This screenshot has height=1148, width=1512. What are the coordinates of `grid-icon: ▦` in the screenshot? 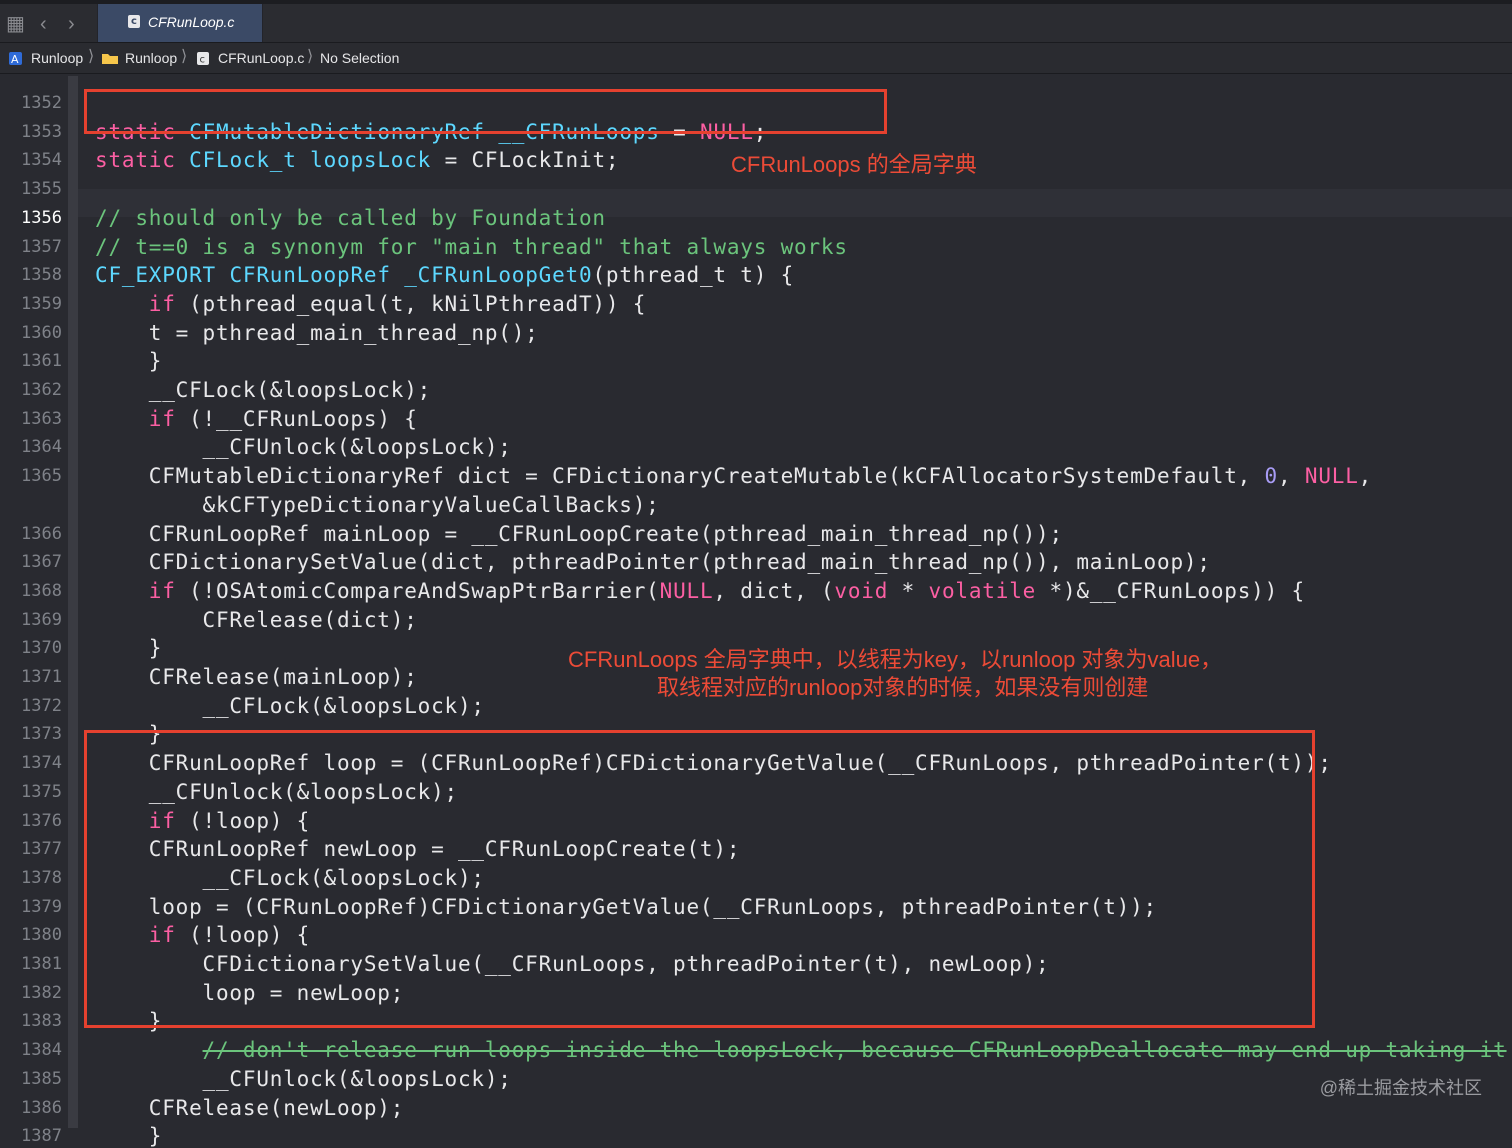 It's located at (15, 24).